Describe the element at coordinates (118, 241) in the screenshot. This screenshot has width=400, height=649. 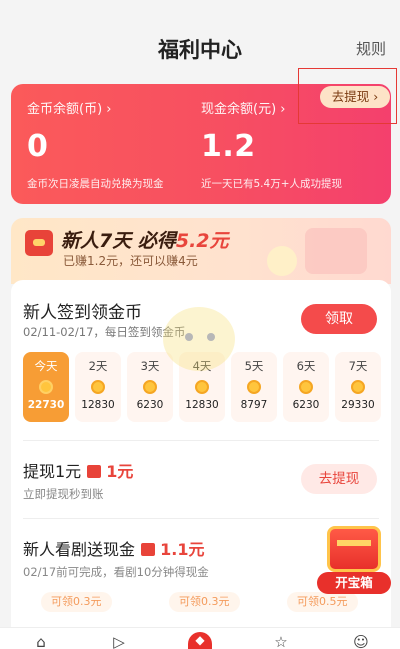
I see `promo-headline-prefix: 新人7天 必得` at that location.